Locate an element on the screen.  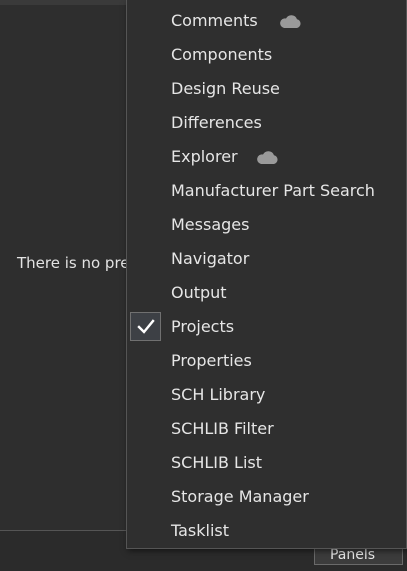
checkmark-box is located at coordinates (145, 326).